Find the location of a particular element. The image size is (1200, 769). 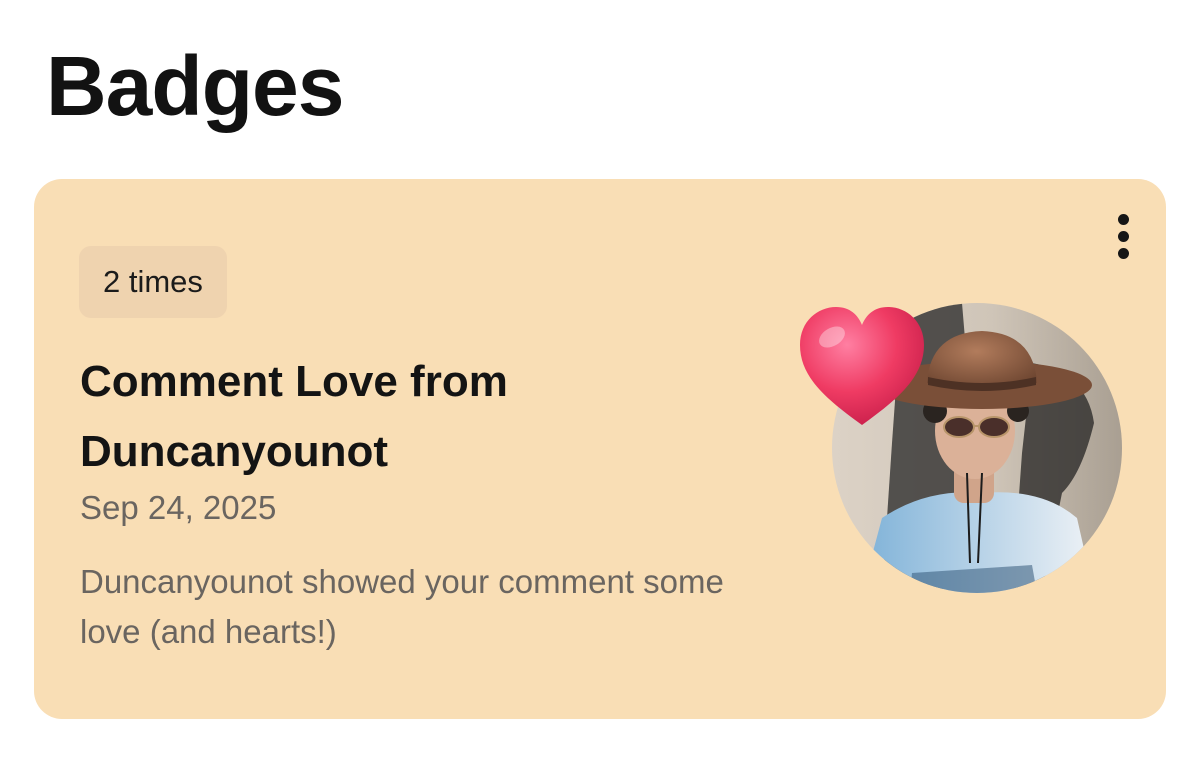

more-vertical-icon is located at coordinates (1123, 236).